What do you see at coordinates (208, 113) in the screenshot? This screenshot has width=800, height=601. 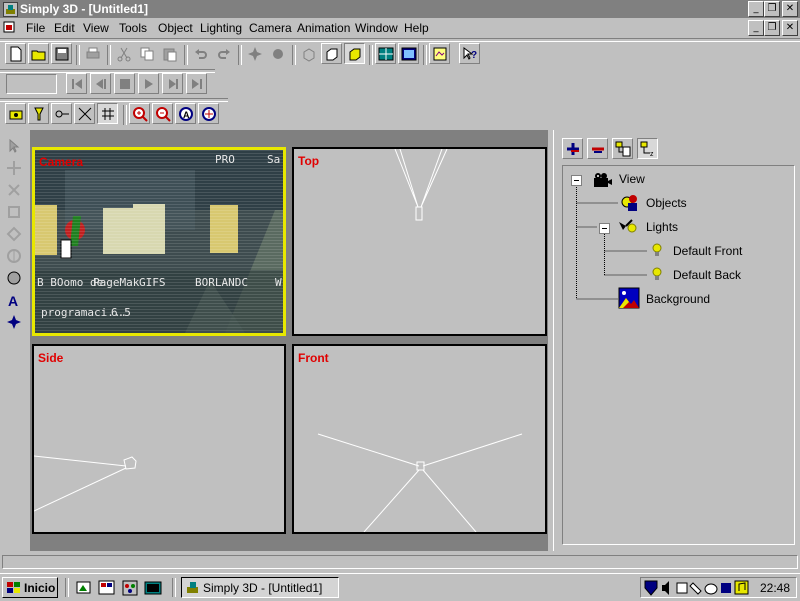 I see `orbit-icon` at bounding box center [208, 113].